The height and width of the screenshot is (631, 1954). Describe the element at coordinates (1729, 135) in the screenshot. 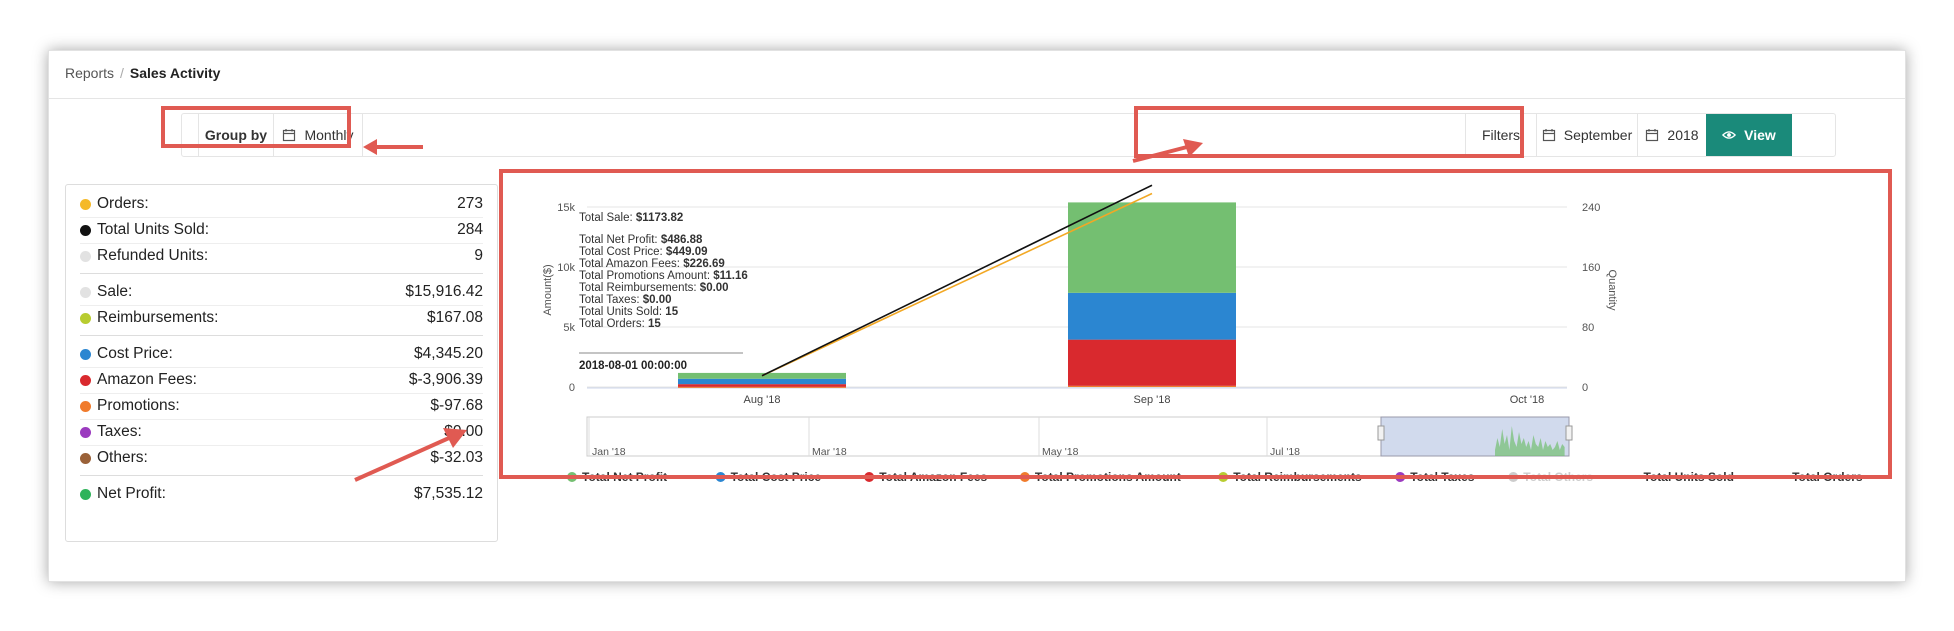

I see `eye-icon` at that location.